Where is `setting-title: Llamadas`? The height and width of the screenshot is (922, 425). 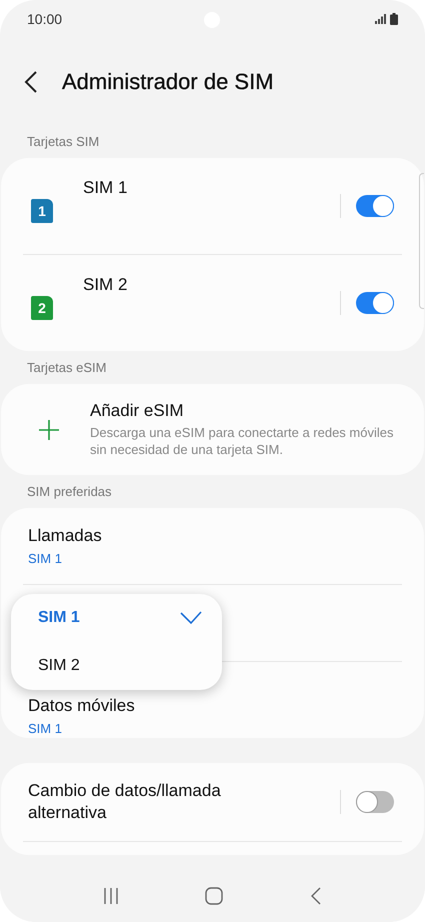 setting-title: Llamadas is located at coordinates (65, 536).